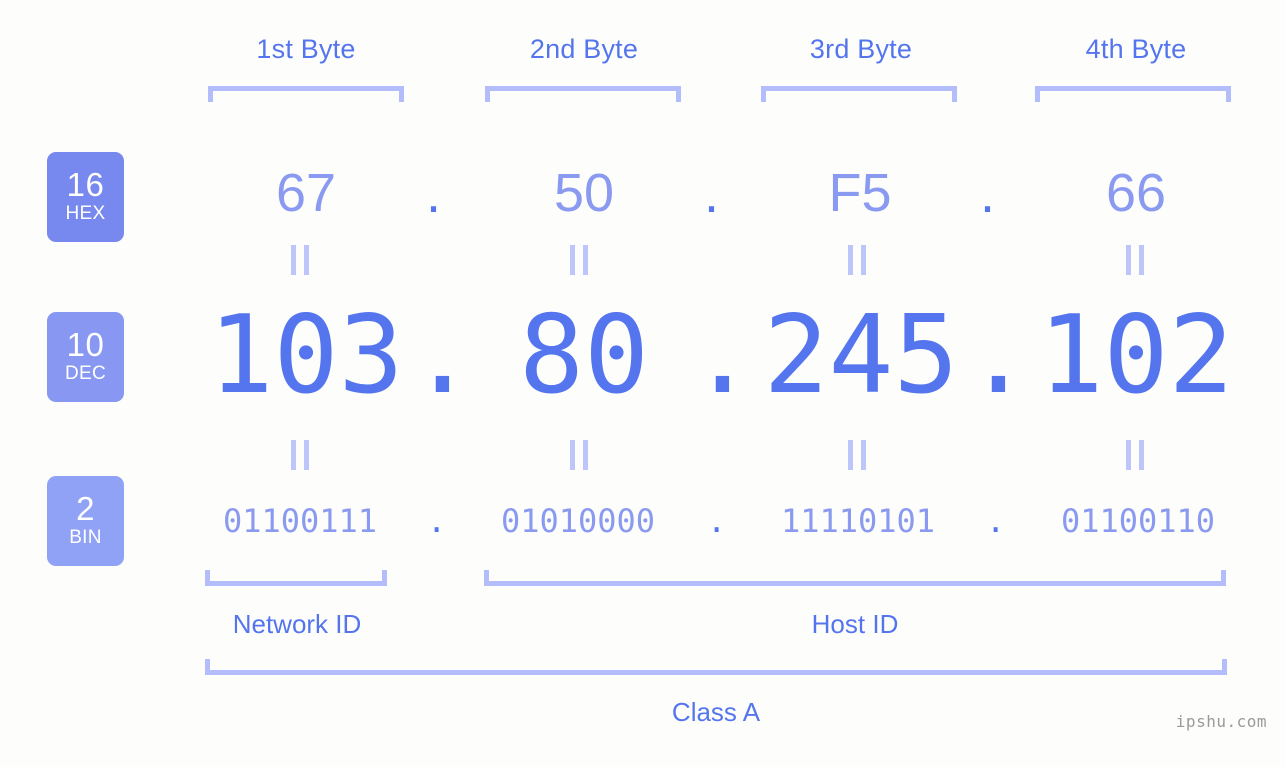 The height and width of the screenshot is (767, 1285). What do you see at coordinates (300, 521) in the screenshot?
I see `bin-byte-1: 01100111` at bounding box center [300, 521].